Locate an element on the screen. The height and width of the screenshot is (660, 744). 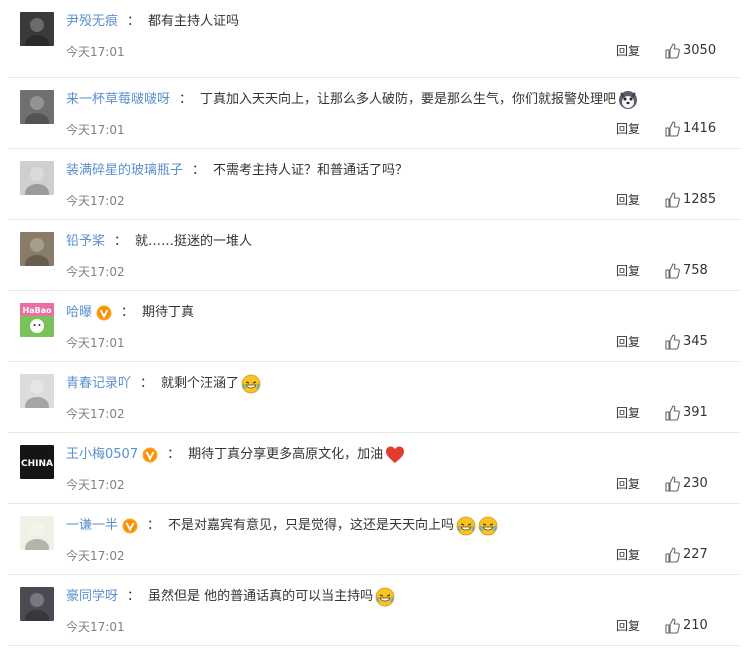
like-button: 391 is located at coordinates (686, 413).